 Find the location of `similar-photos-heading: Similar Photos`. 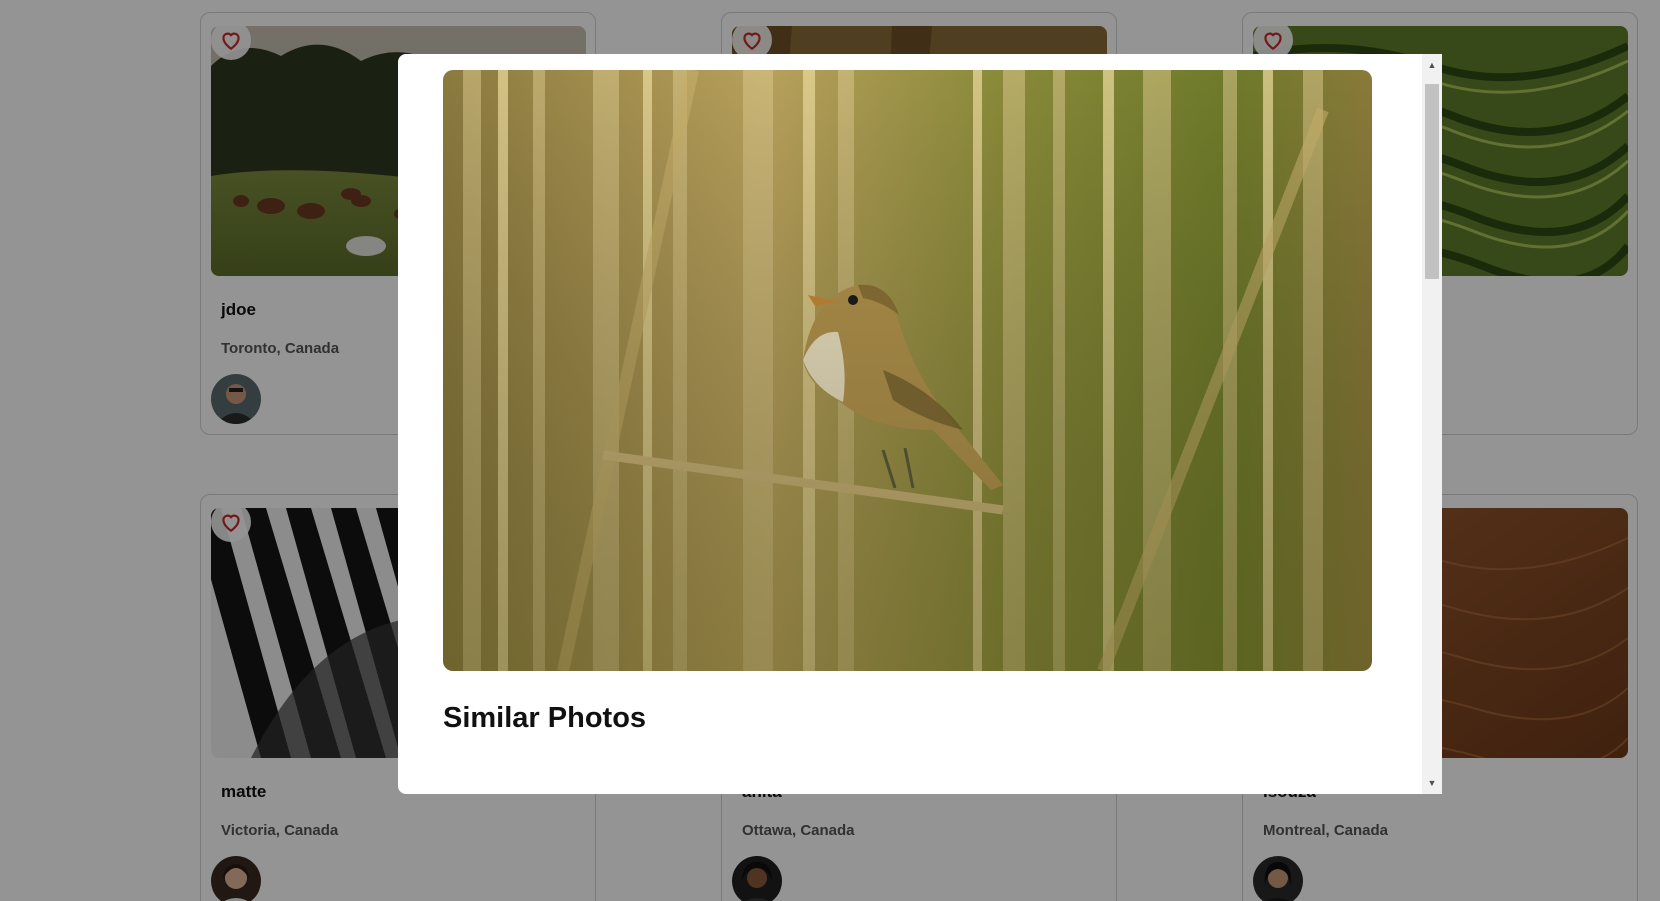

similar-photos-heading: Similar Photos is located at coordinates (545, 718).